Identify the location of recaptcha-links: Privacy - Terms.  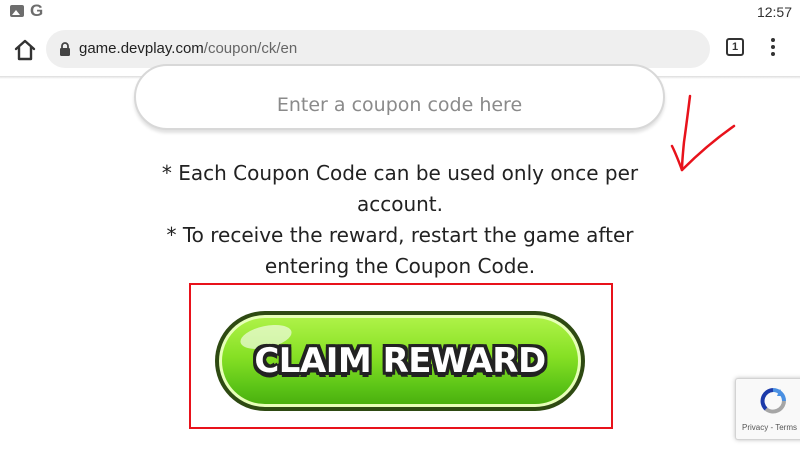
(769, 427).